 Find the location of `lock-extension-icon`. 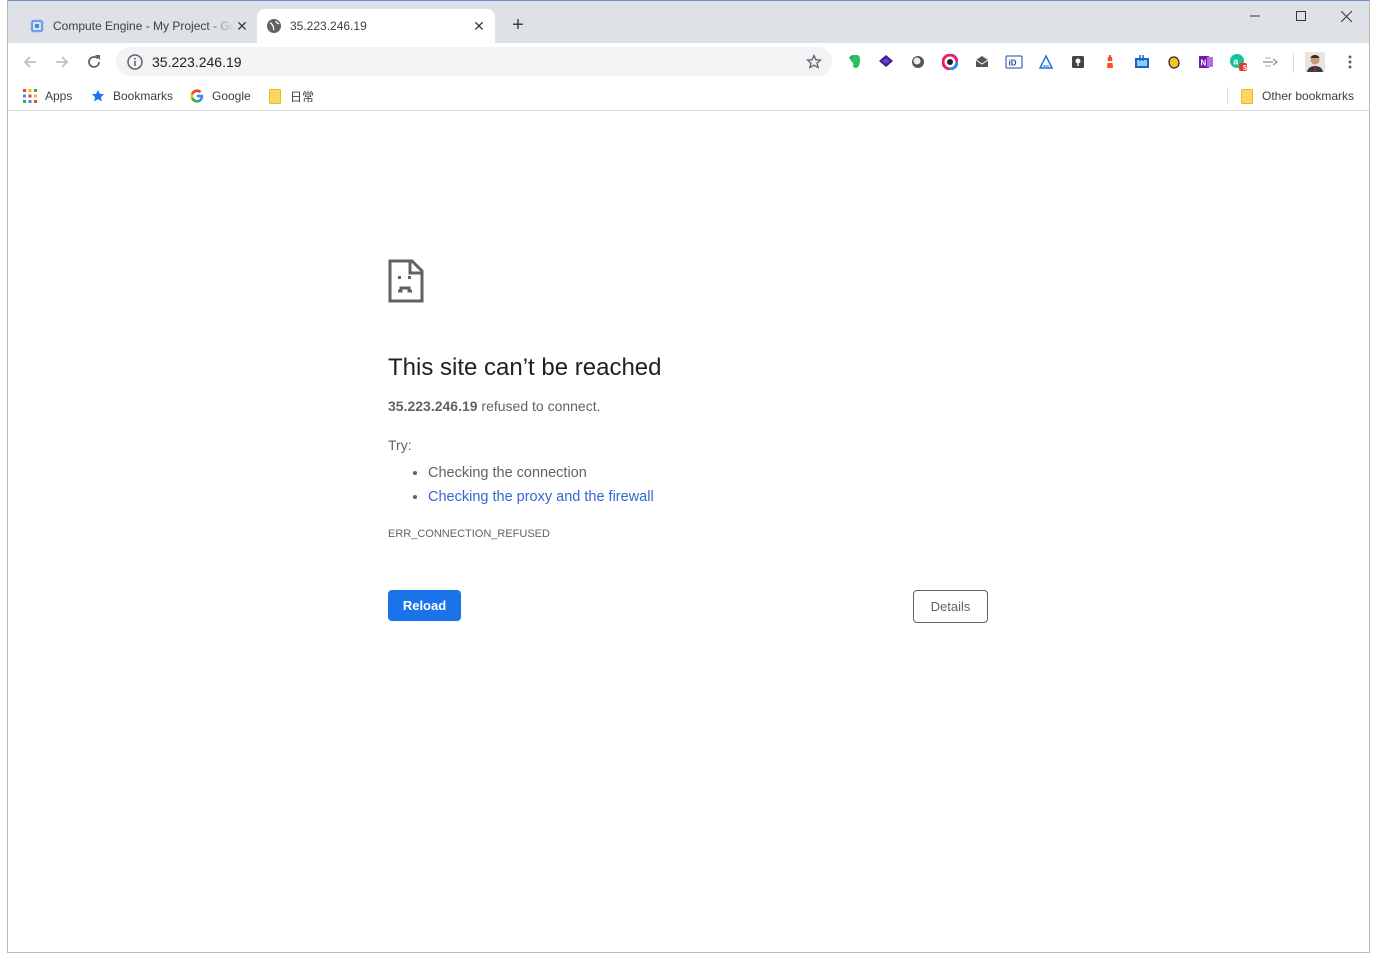

lock-extension-icon is located at coordinates (1078, 62).